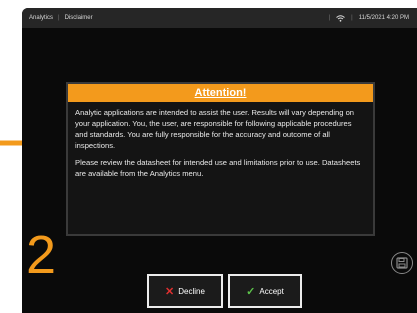 This screenshot has height=313, width=417. Describe the element at coordinates (251, 291) in the screenshot. I see `checkmark-icon: ✓` at that location.